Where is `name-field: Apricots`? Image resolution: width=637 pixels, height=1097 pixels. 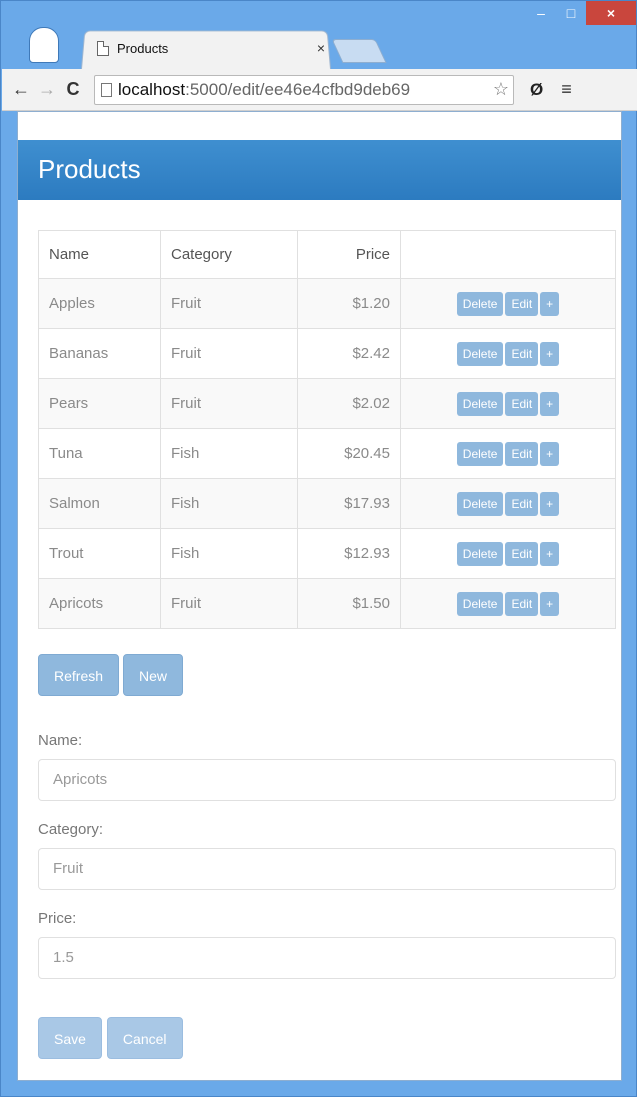 name-field: Apricots is located at coordinates (327, 780).